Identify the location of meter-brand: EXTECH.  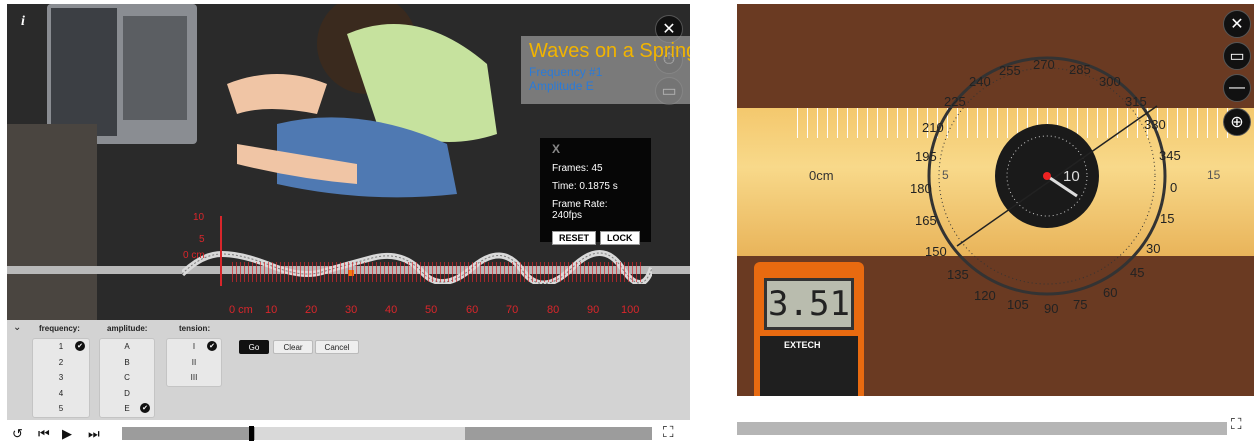
(802, 345).